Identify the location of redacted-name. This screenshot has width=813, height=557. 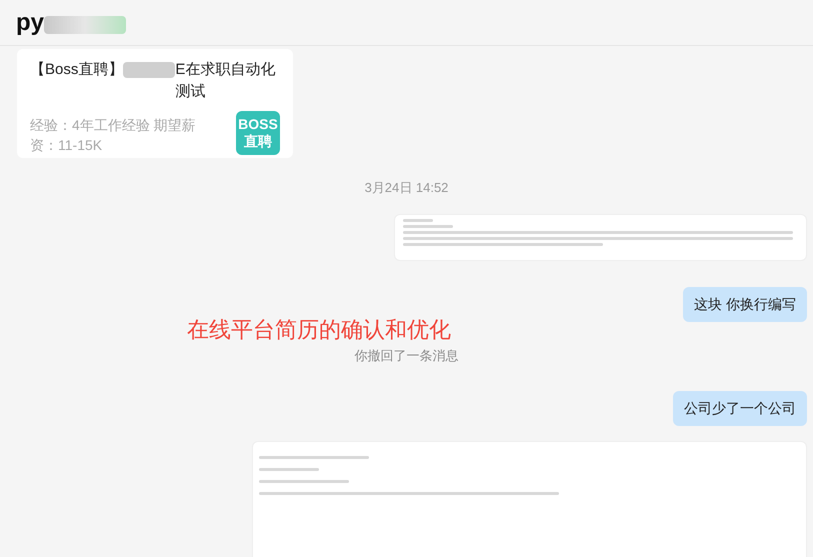
(149, 70).